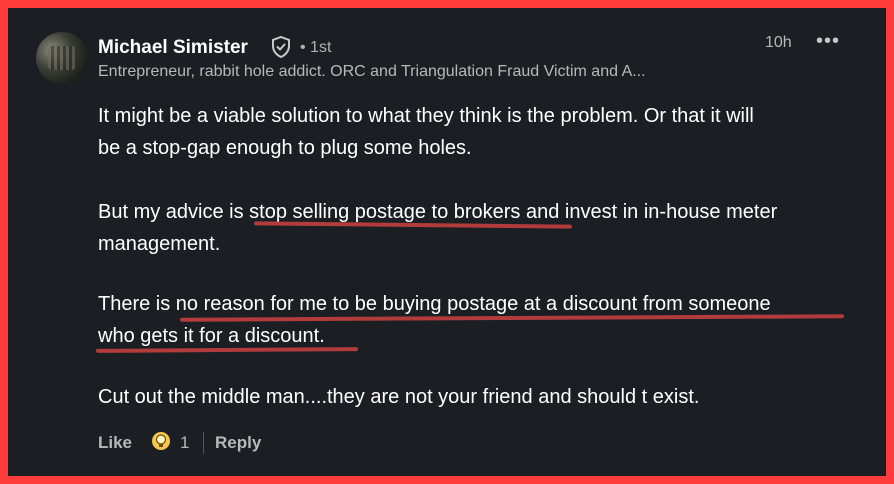  What do you see at coordinates (203, 443) in the screenshot?
I see `action-divider` at bounding box center [203, 443].